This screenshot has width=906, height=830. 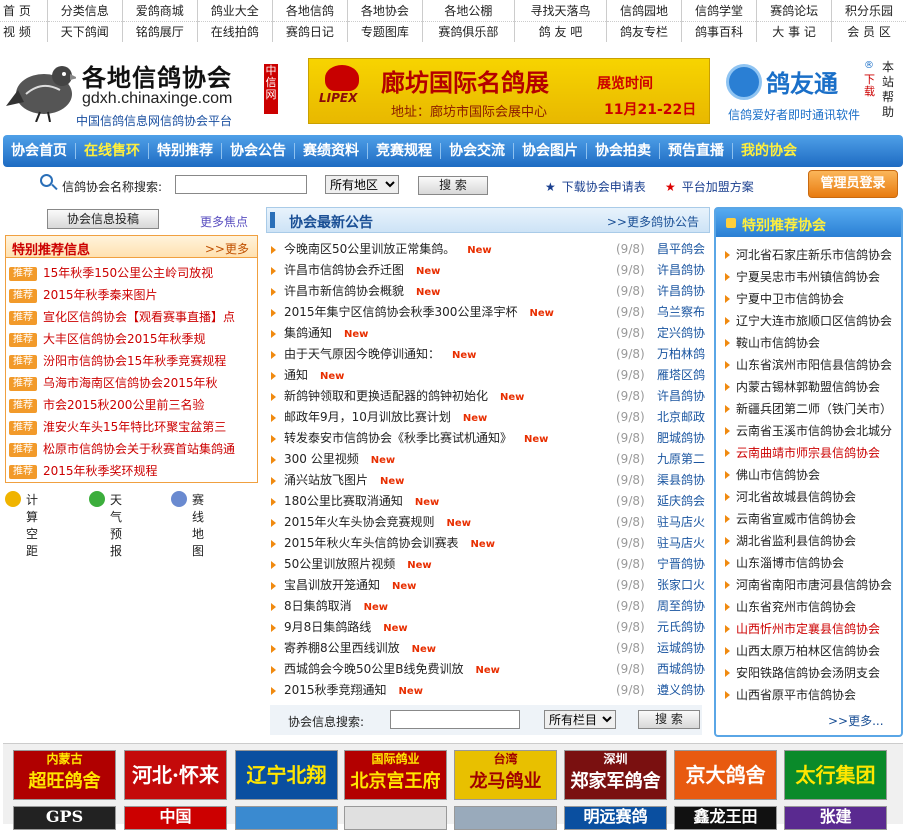 What do you see at coordinates (488, 648) in the screenshot?
I see `announcement-row: 寄养棚8公里西线训放 New (9/8) 运城鸽协` at bounding box center [488, 648].